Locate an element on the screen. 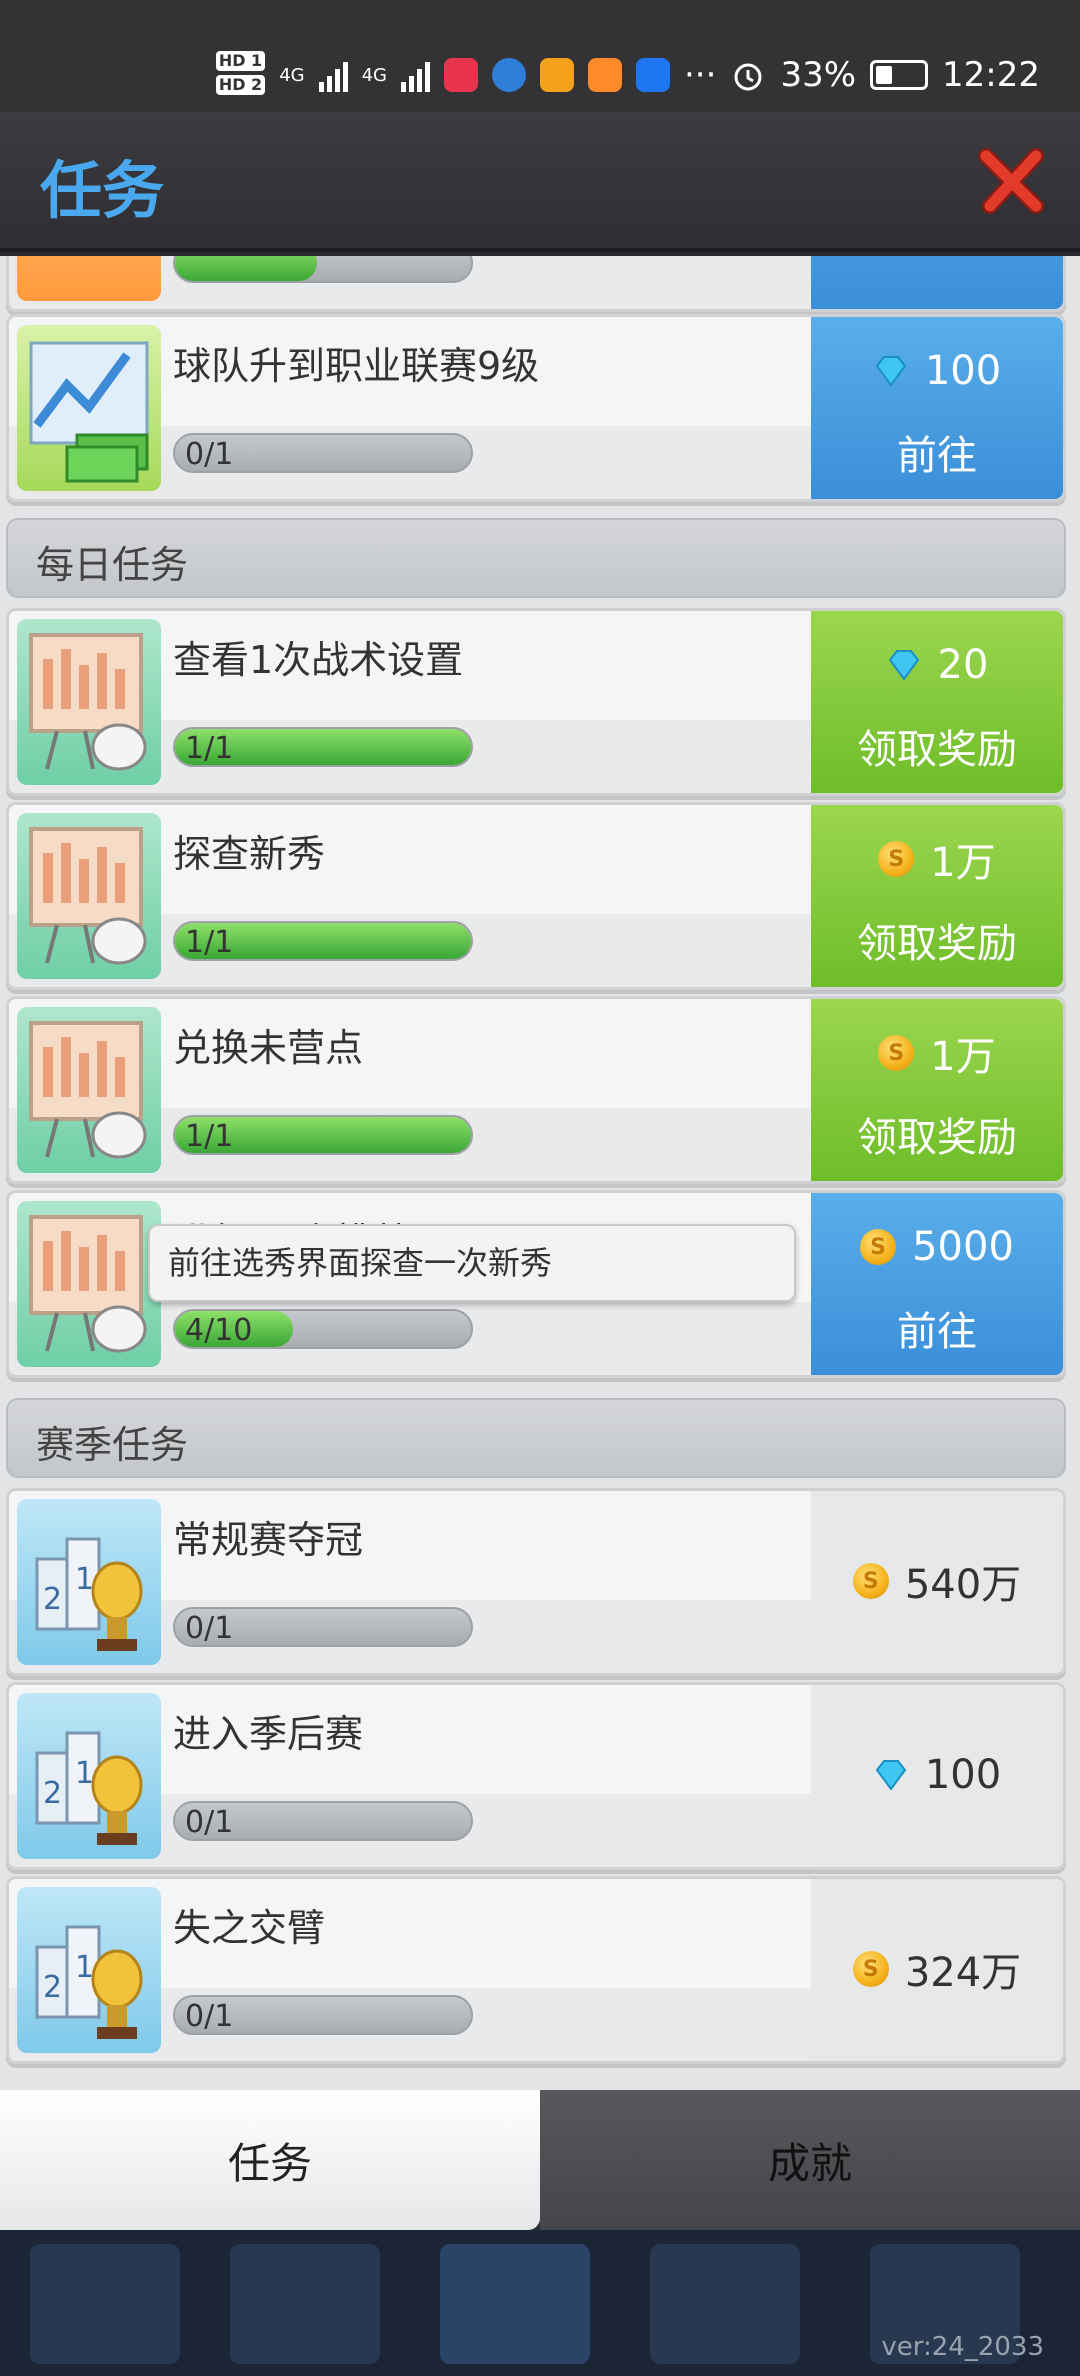 Image resolution: width=1080 pixels, height=2376 pixels. version-label: ver:24_2033 is located at coordinates (962, 2347).